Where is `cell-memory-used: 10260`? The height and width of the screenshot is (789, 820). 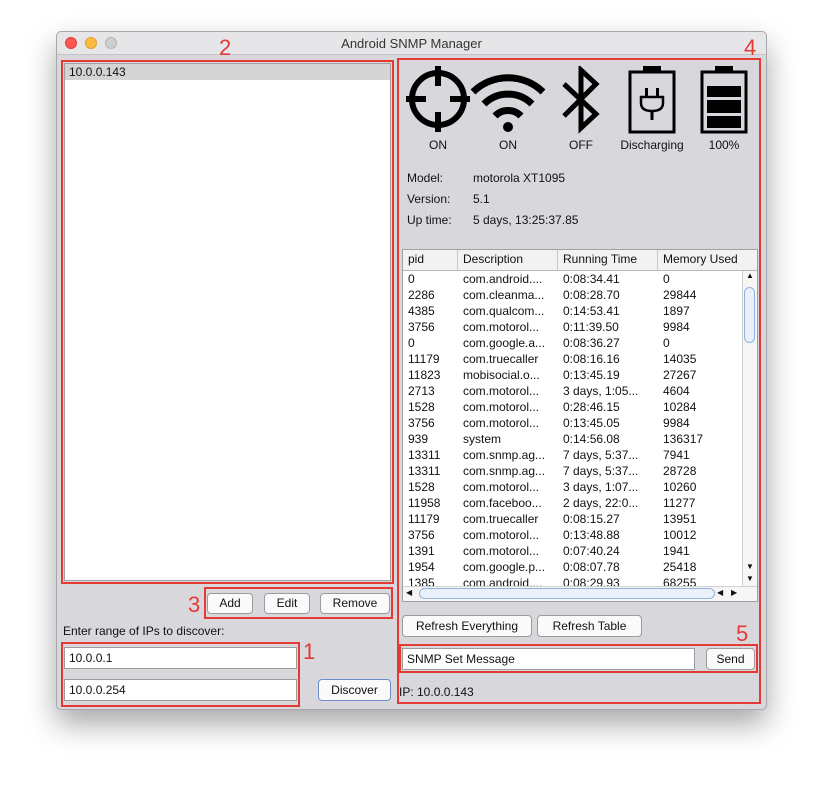
cell-memory-used: 10260 is located at coordinates (680, 487).